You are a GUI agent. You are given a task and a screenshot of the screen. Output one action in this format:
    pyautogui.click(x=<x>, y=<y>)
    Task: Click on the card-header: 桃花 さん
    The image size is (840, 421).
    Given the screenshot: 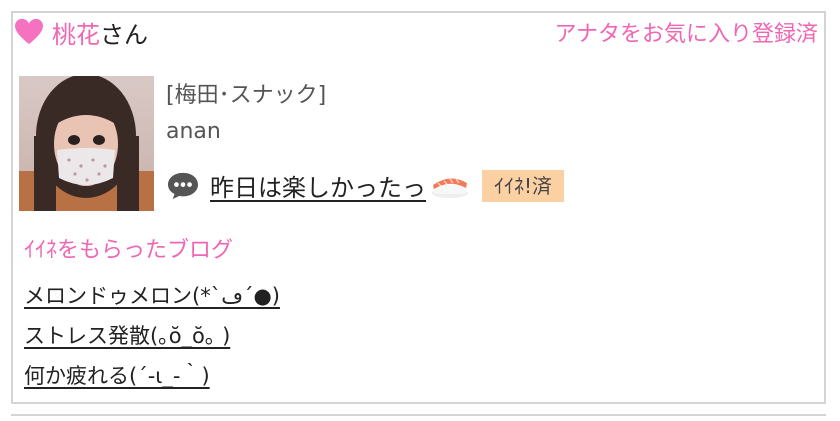 What is the action you would take?
    pyautogui.click(x=81, y=32)
    